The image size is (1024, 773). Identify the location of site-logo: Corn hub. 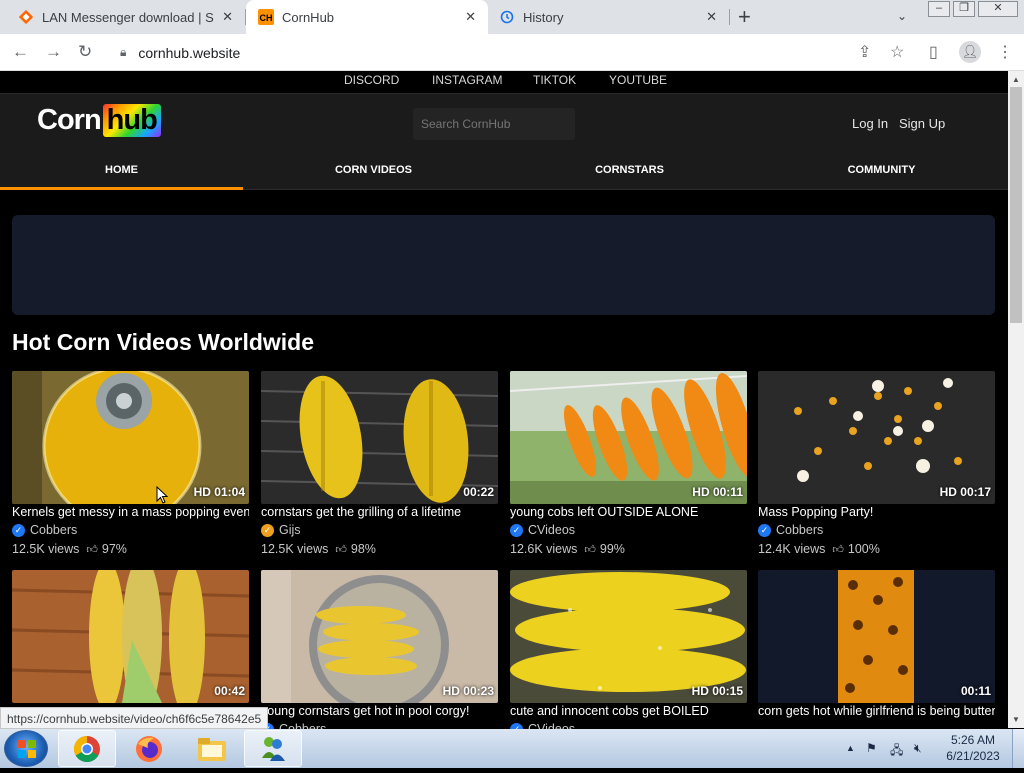
(99, 120).